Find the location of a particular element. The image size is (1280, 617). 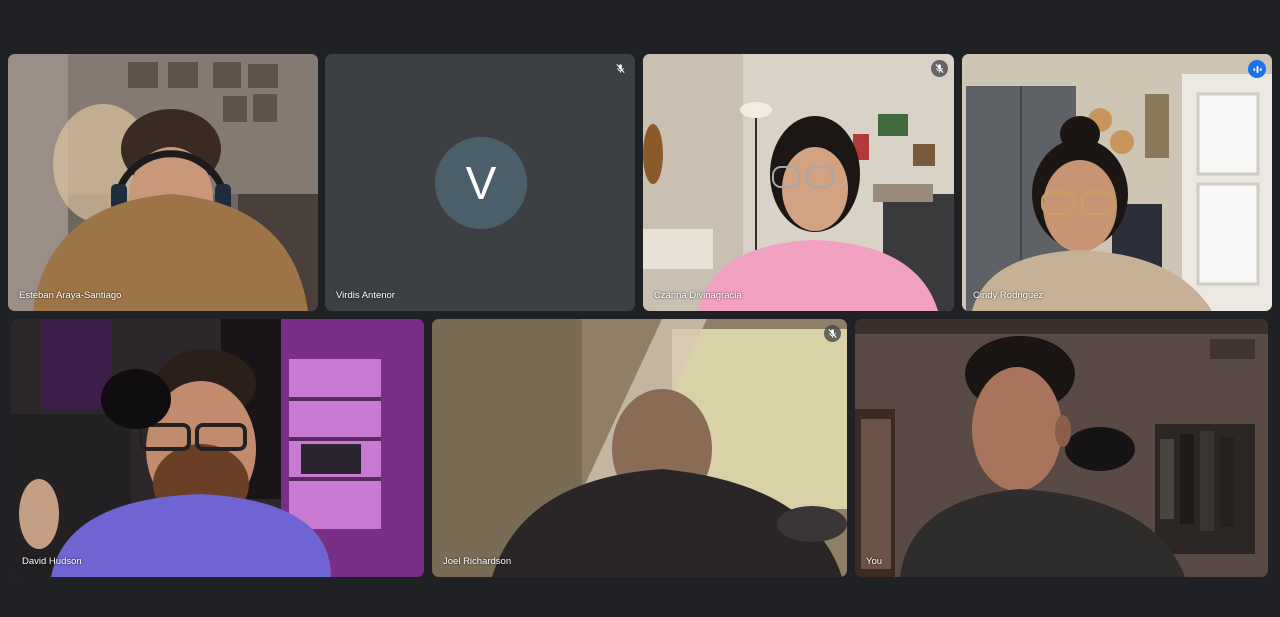

participant-tile-joel: Joel Richardson is located at coordinates (639, 448).